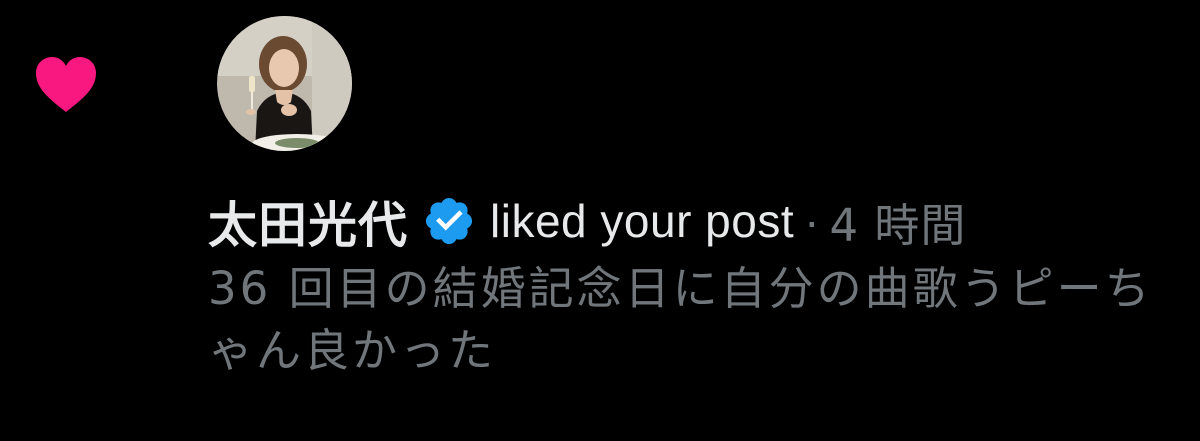  I want to click on heart-icon, so click(66, 85).